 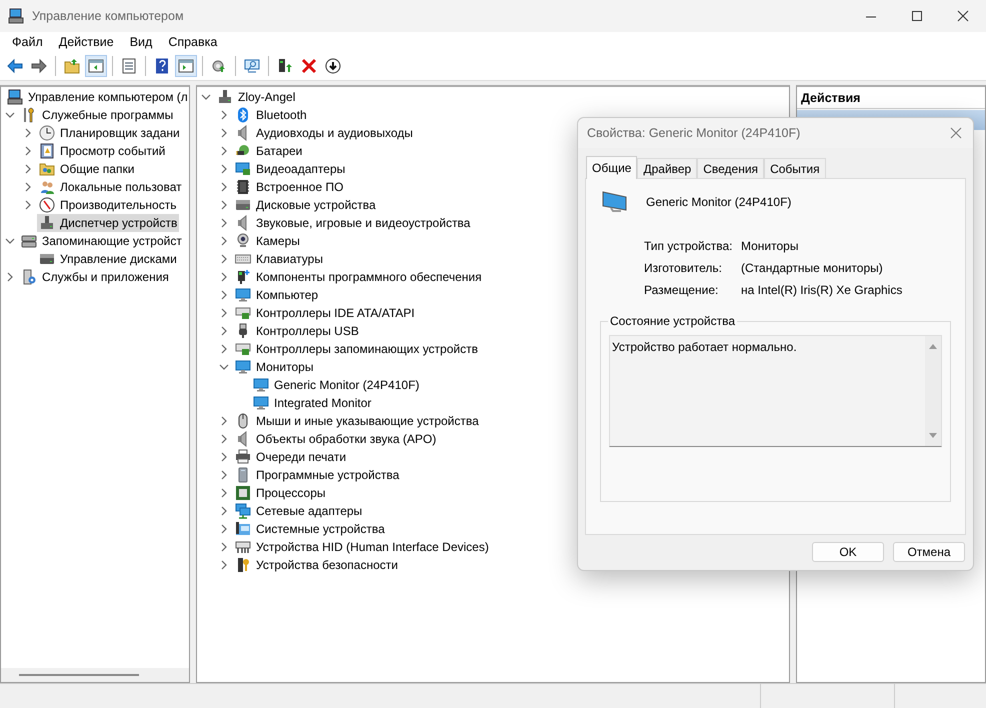 What do you see at coordinates (770, 246) in the screenshot?
I see `property-value: Мониторы` at bounding box center [770, 246].